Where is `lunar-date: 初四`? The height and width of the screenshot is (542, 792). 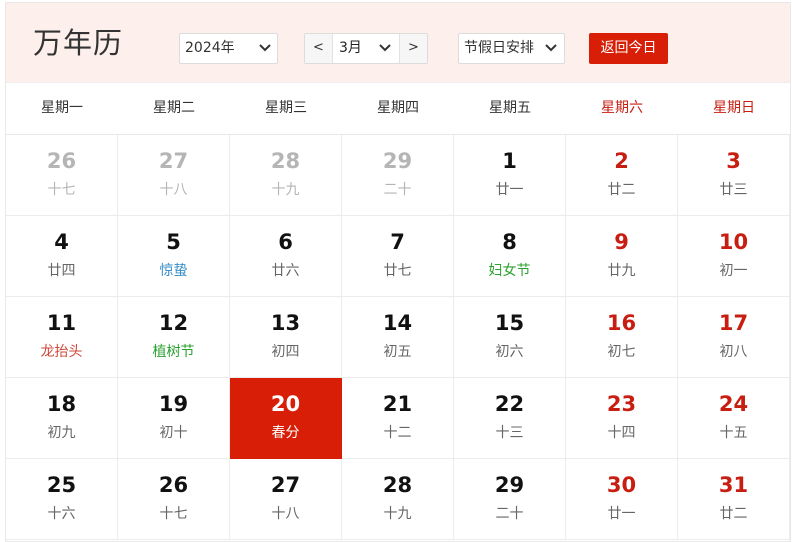 lunar-date: 初四 is located at coordinates (285, 352).